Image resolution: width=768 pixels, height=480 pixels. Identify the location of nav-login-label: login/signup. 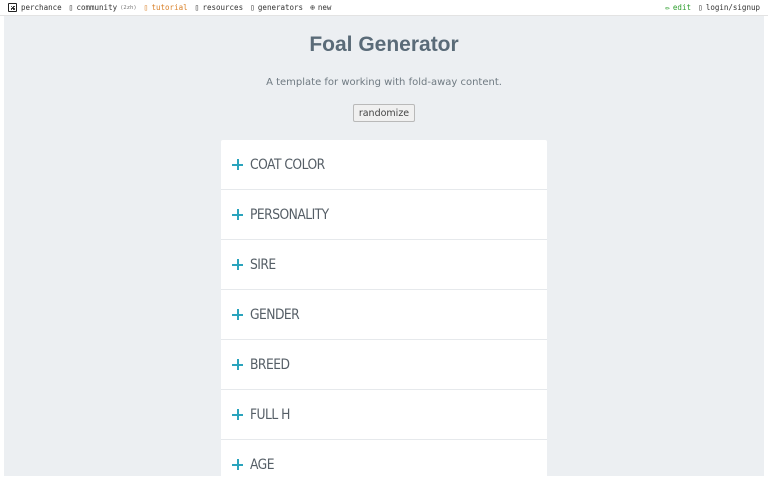
(732, 7).